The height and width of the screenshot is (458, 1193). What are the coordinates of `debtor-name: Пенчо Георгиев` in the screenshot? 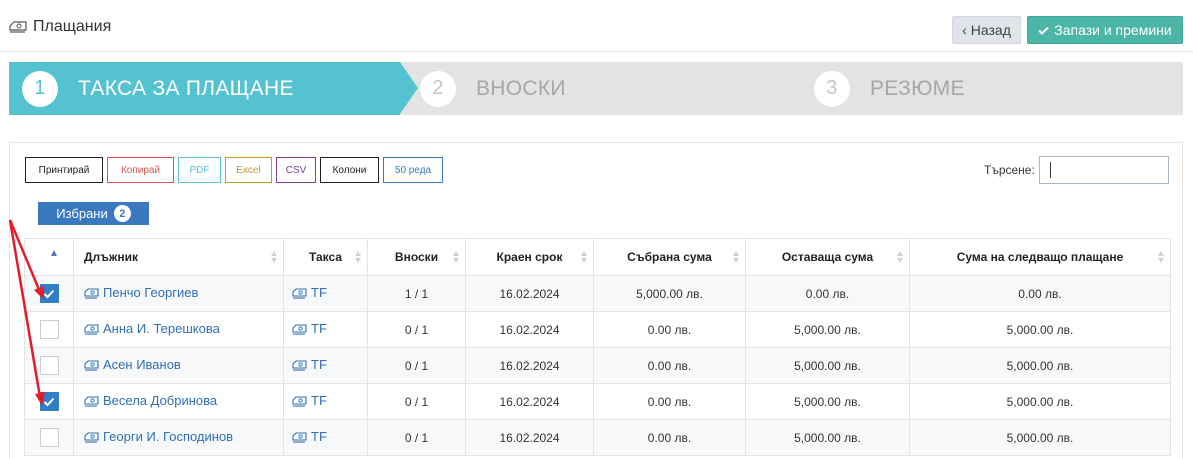 It's located at (151, 293).